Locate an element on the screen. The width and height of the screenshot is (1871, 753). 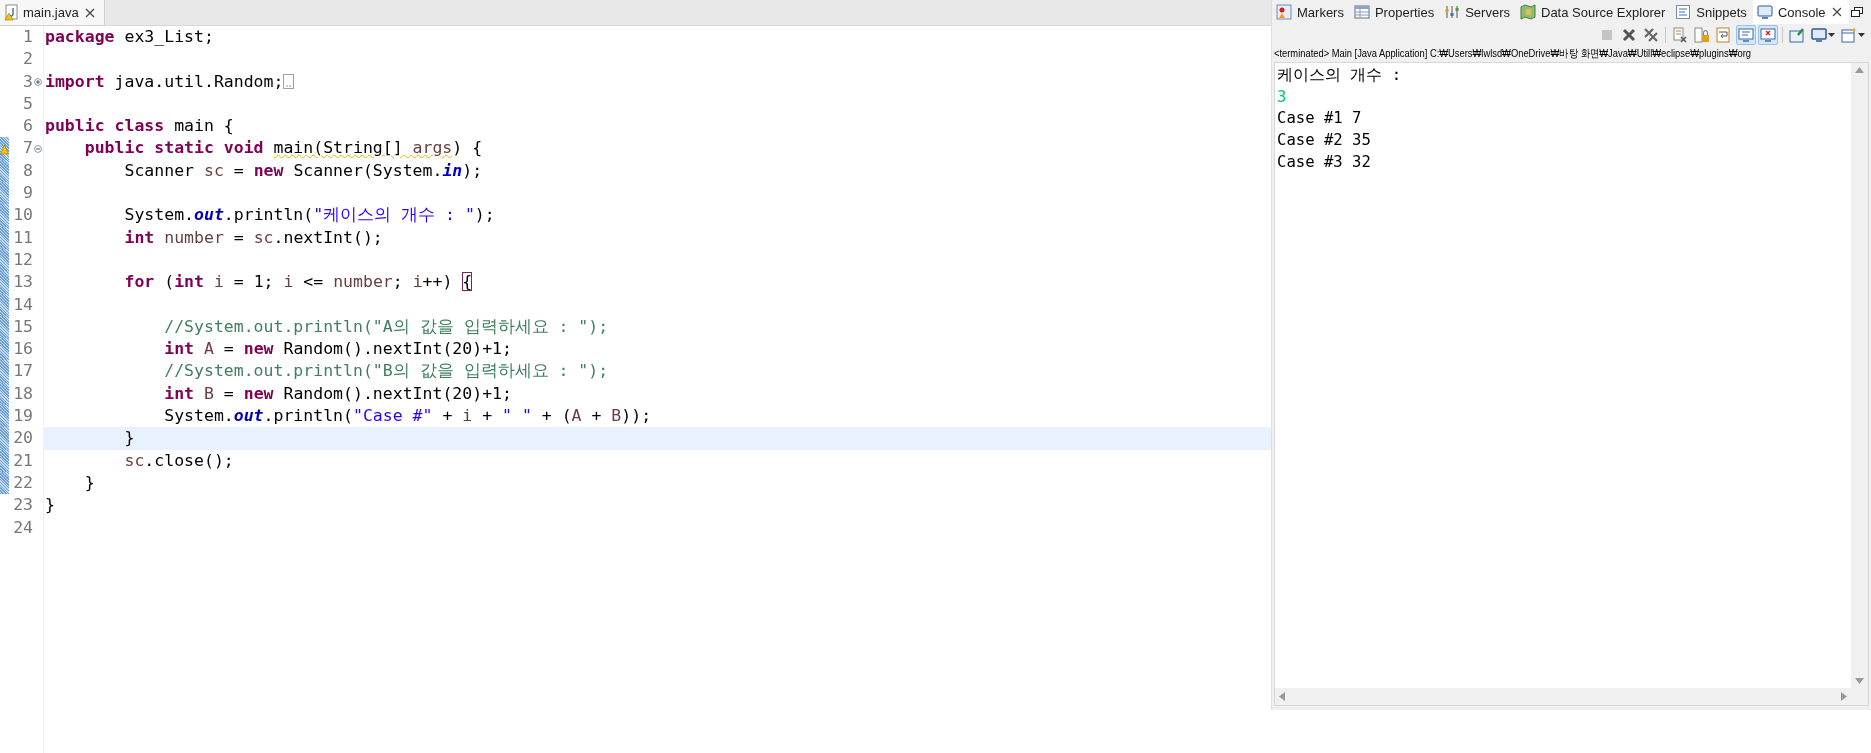
output-text: 케이스의 개수 : is located at coordinates (1340, 75).